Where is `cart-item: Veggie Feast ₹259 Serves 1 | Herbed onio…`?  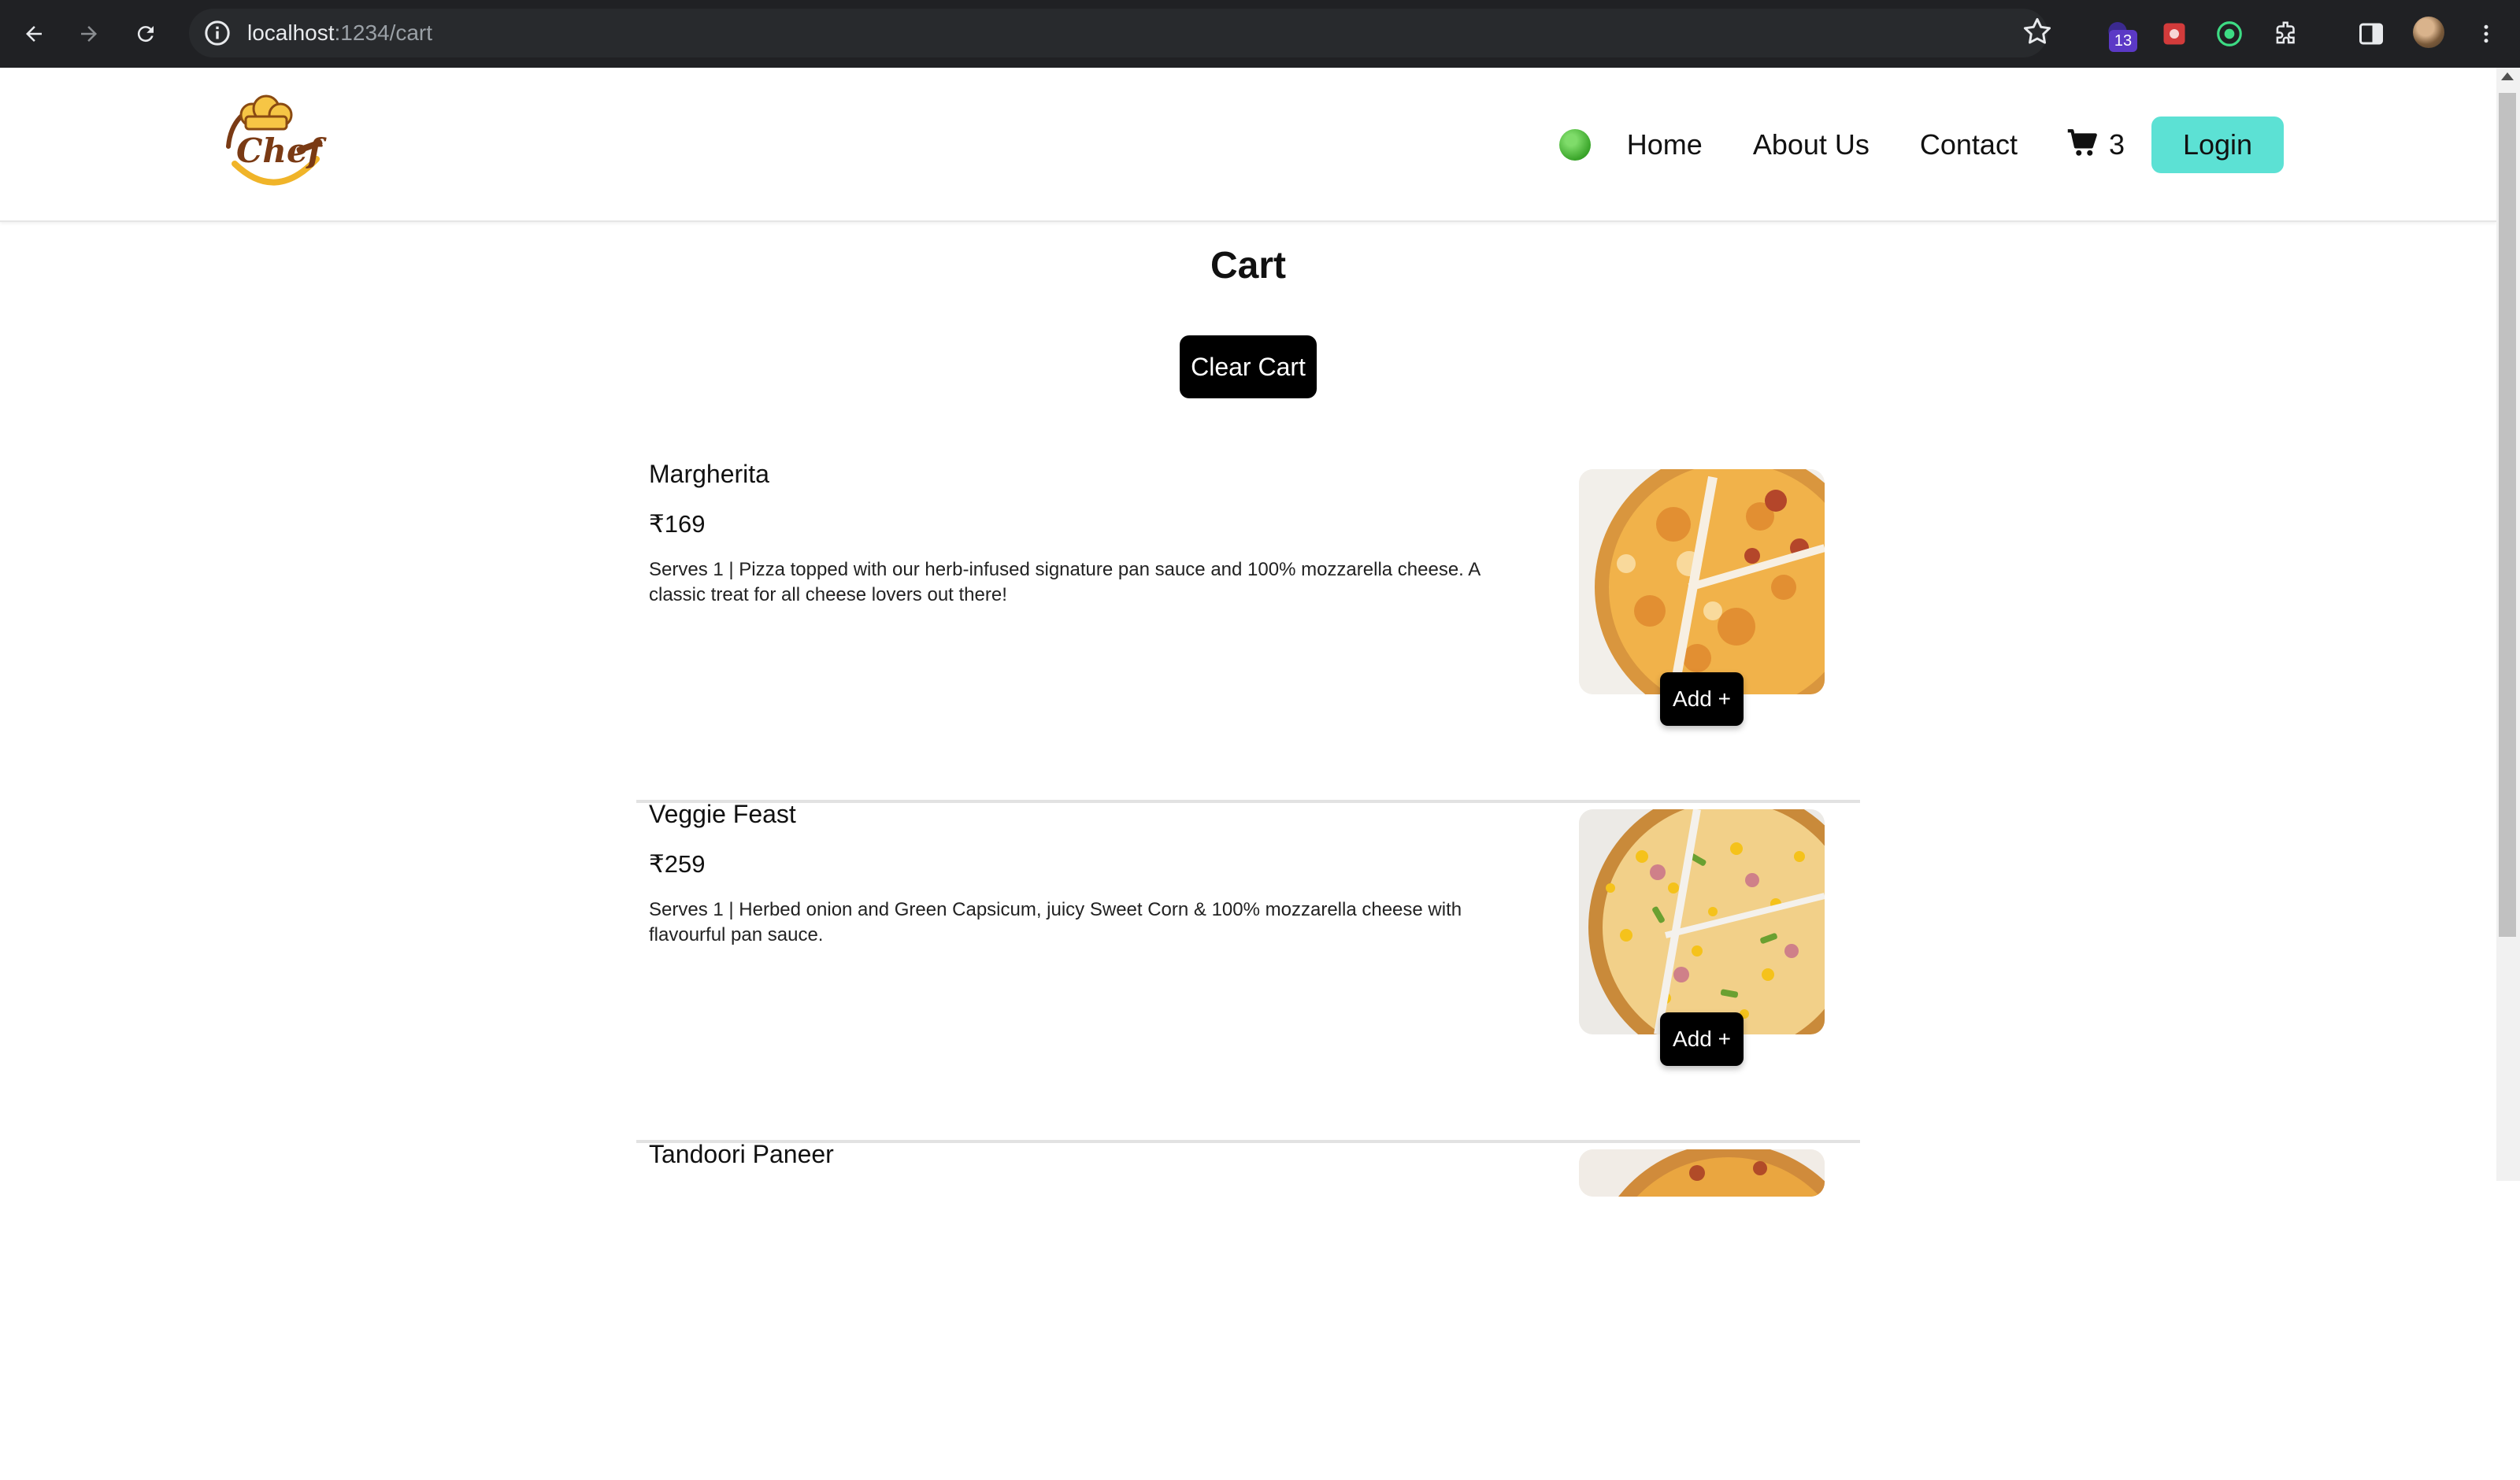
cart-item: Veggie Feast ₹259 Serves 1 | Herbed onio… is located at coordinates (1248, 971).